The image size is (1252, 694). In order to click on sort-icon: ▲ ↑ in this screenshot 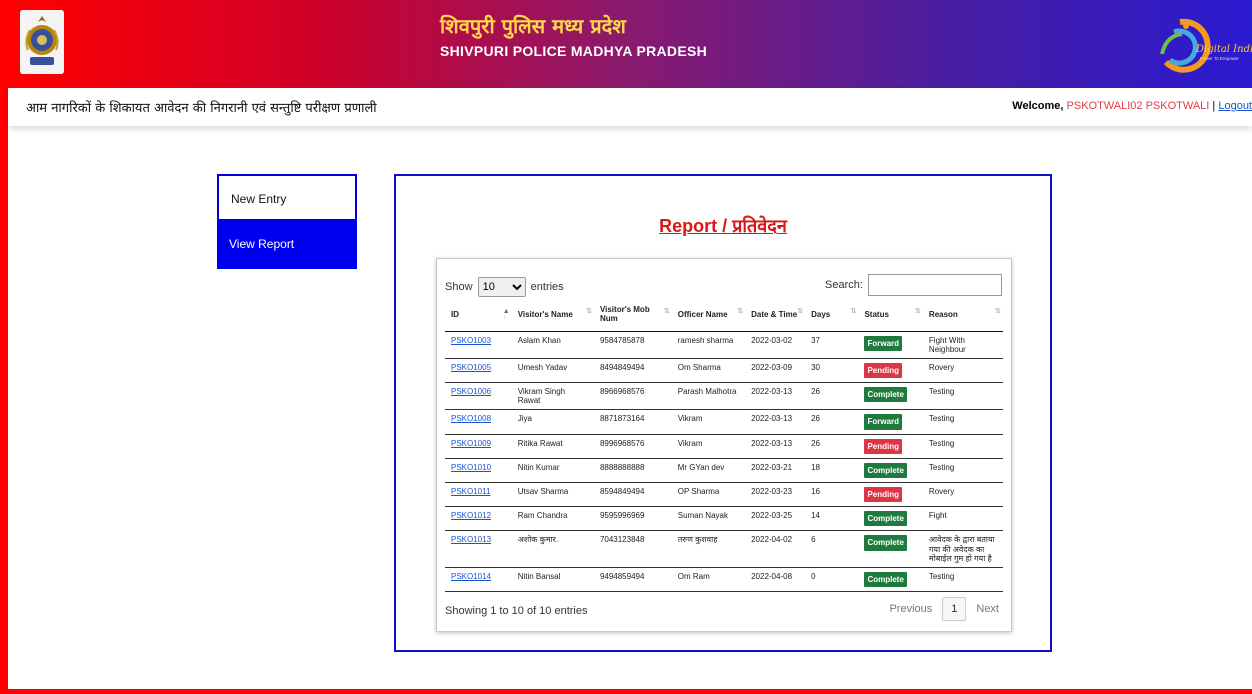, I will do `click(506, 314)`.